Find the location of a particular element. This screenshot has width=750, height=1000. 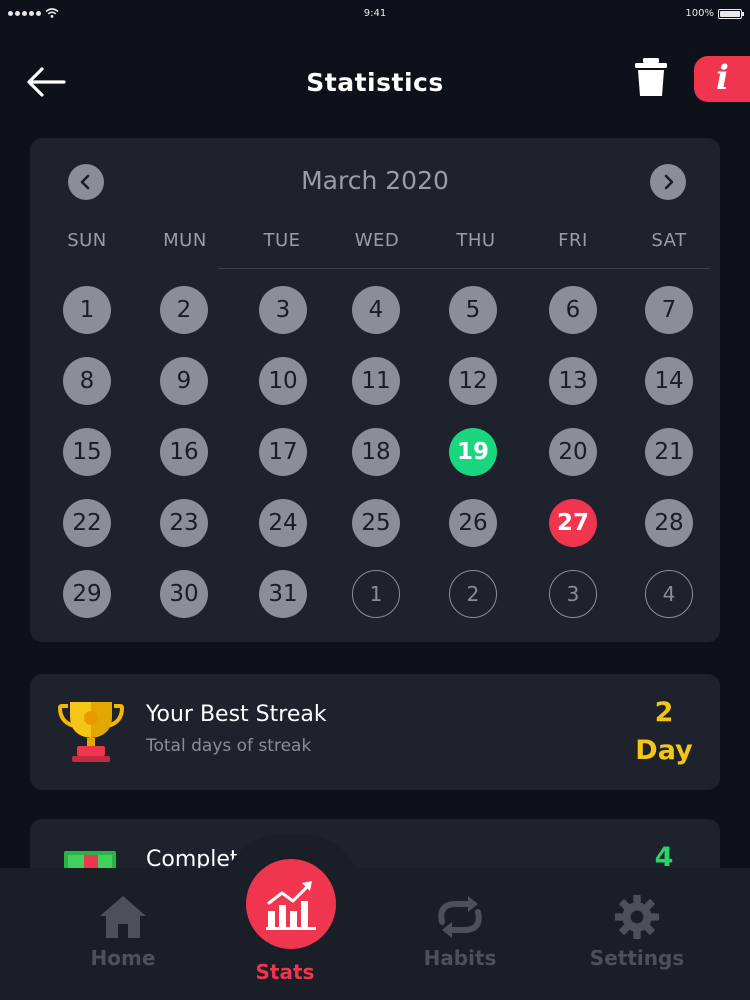

tab-stats: Stats is located at coordinates (285, 969).